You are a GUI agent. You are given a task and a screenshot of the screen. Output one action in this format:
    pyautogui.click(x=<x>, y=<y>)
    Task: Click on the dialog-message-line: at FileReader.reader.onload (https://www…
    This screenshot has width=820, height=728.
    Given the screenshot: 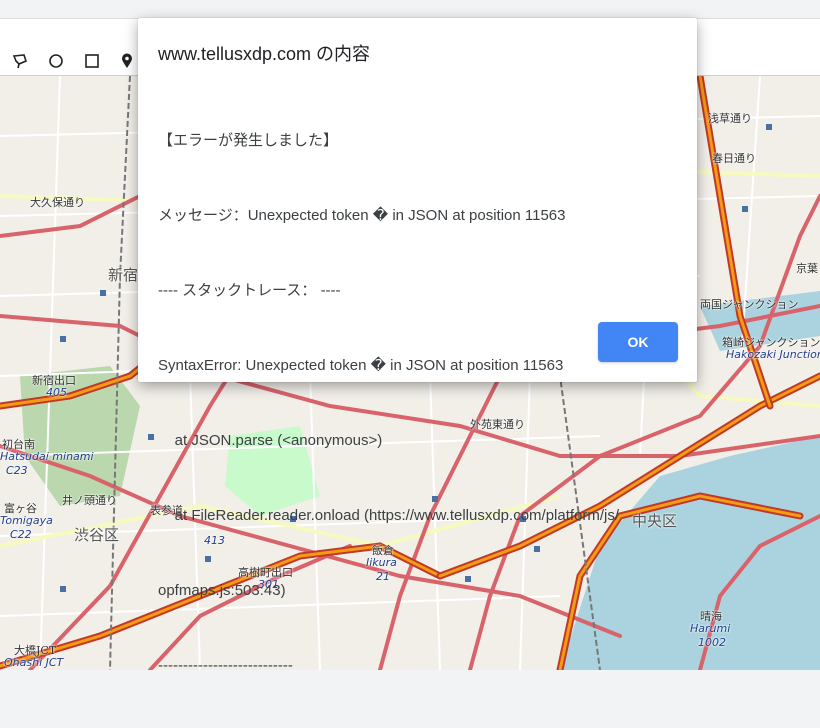 What is the action you would take?
    pyautogui.click(x=389, y=515)
    